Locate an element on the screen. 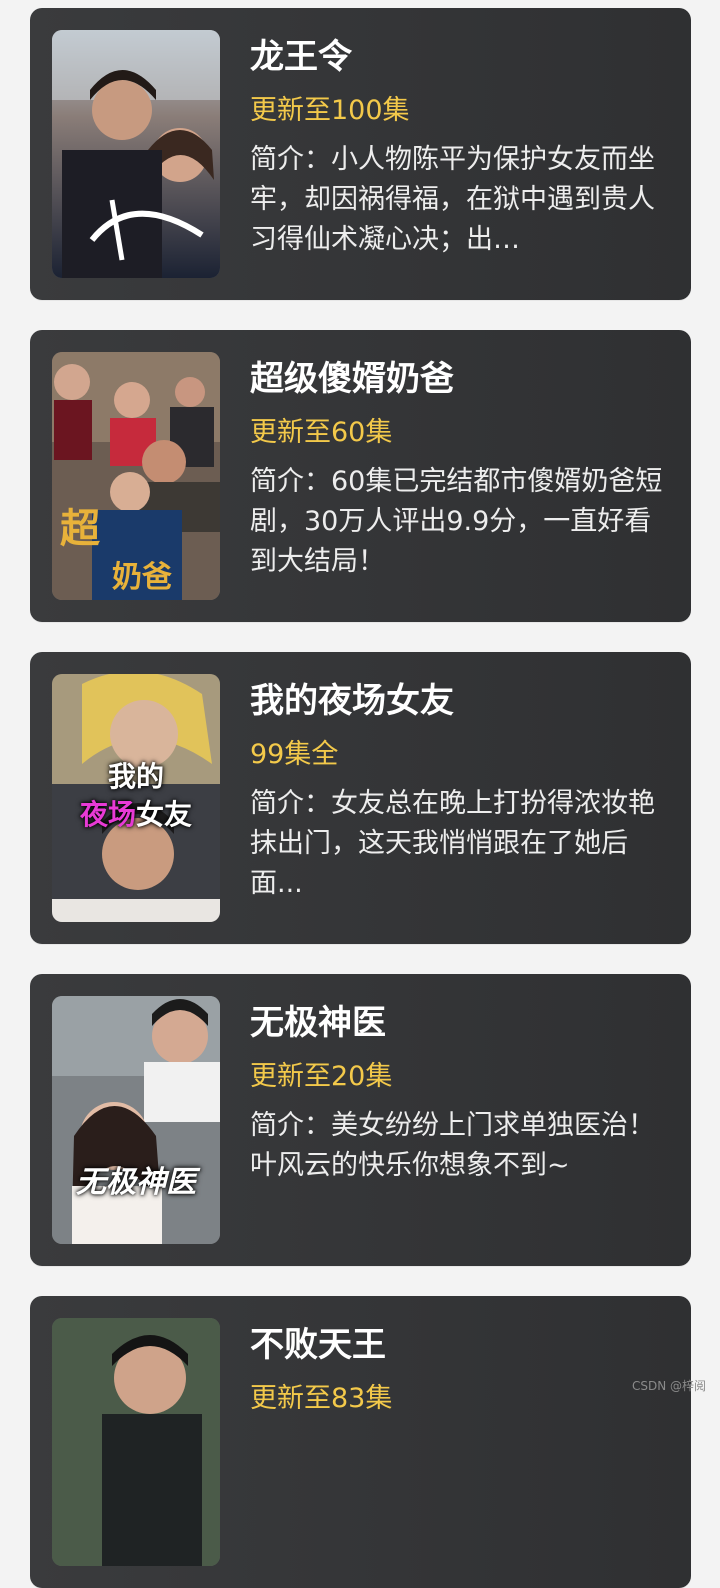 The image size is (720, 1588). poster-caption: 无极神医 is located at coordinates (136, 1182).